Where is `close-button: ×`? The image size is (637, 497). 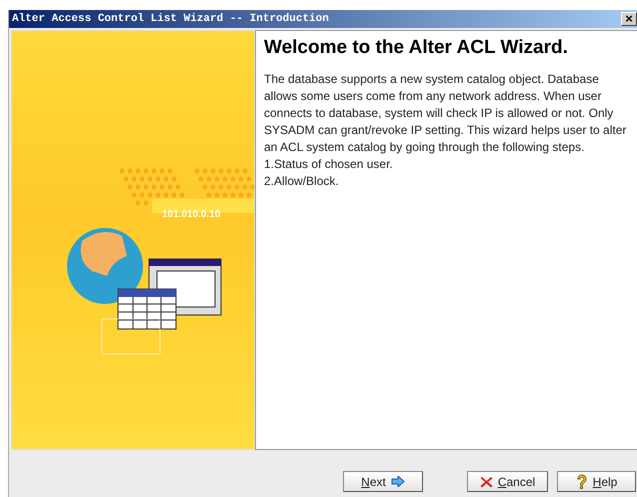
close-button: × is located at coordinates (629, 19).